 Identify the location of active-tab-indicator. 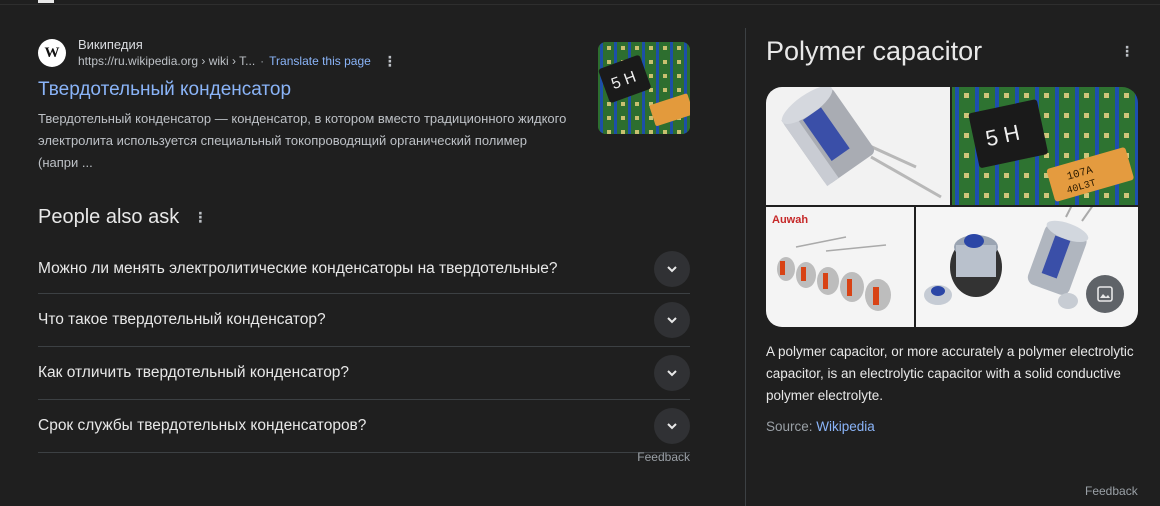
(46, 1).